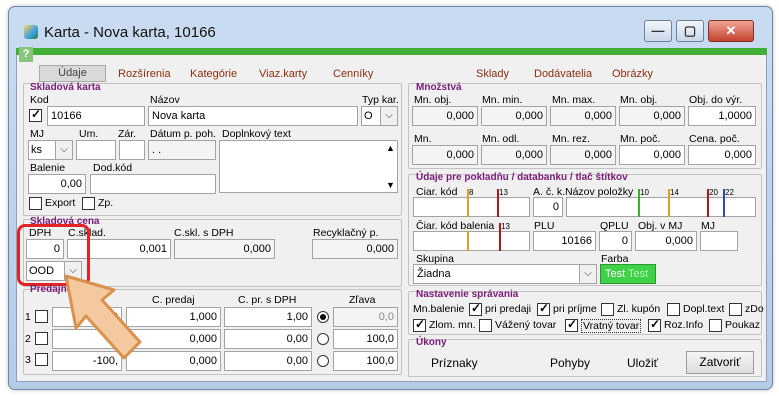 The height and width of the screenshot is (396, 779). I want to click on mn-obj2-field: 0,000, so click(652, 116).